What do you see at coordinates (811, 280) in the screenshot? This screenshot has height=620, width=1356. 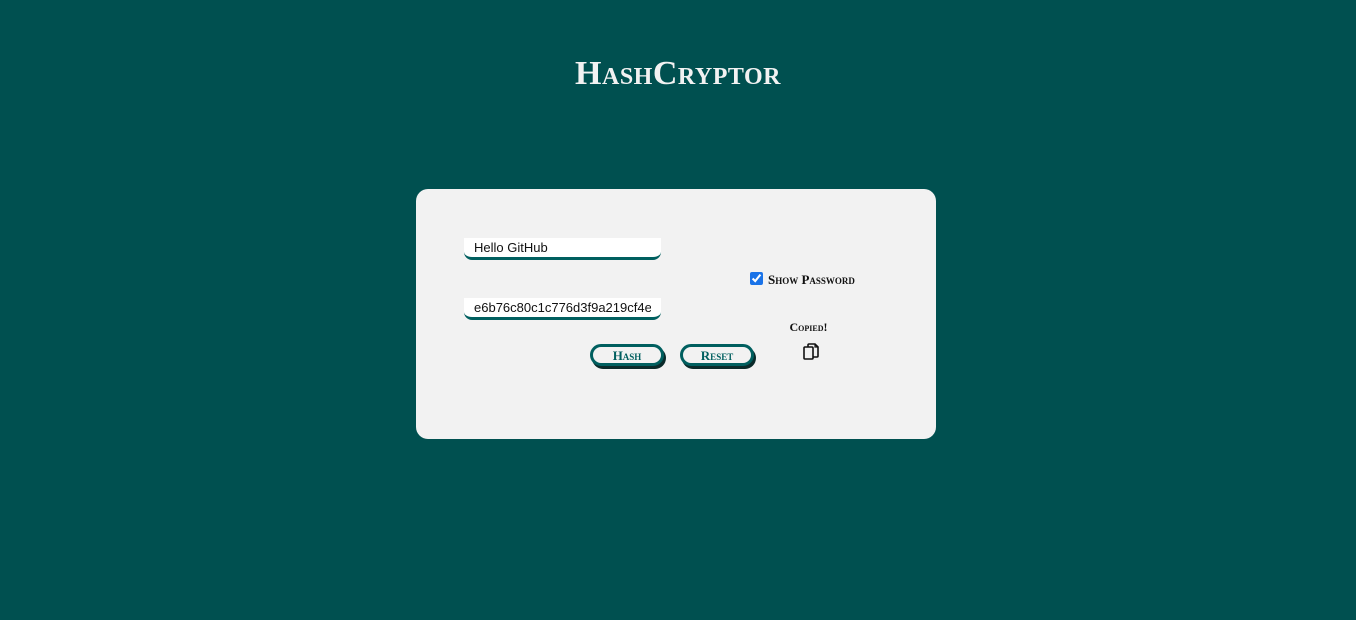 I see `show-password-label: Show Password` at bounding box center [811, 280].